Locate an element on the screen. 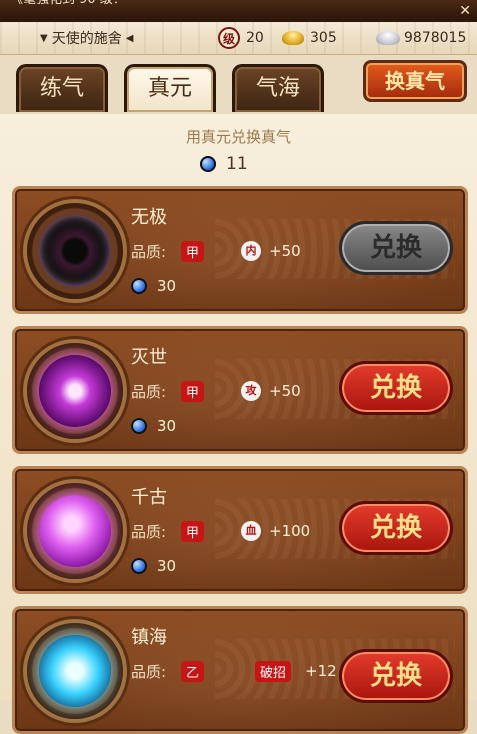  level-badge-icon: 级 is located at coordinates (229, 38).